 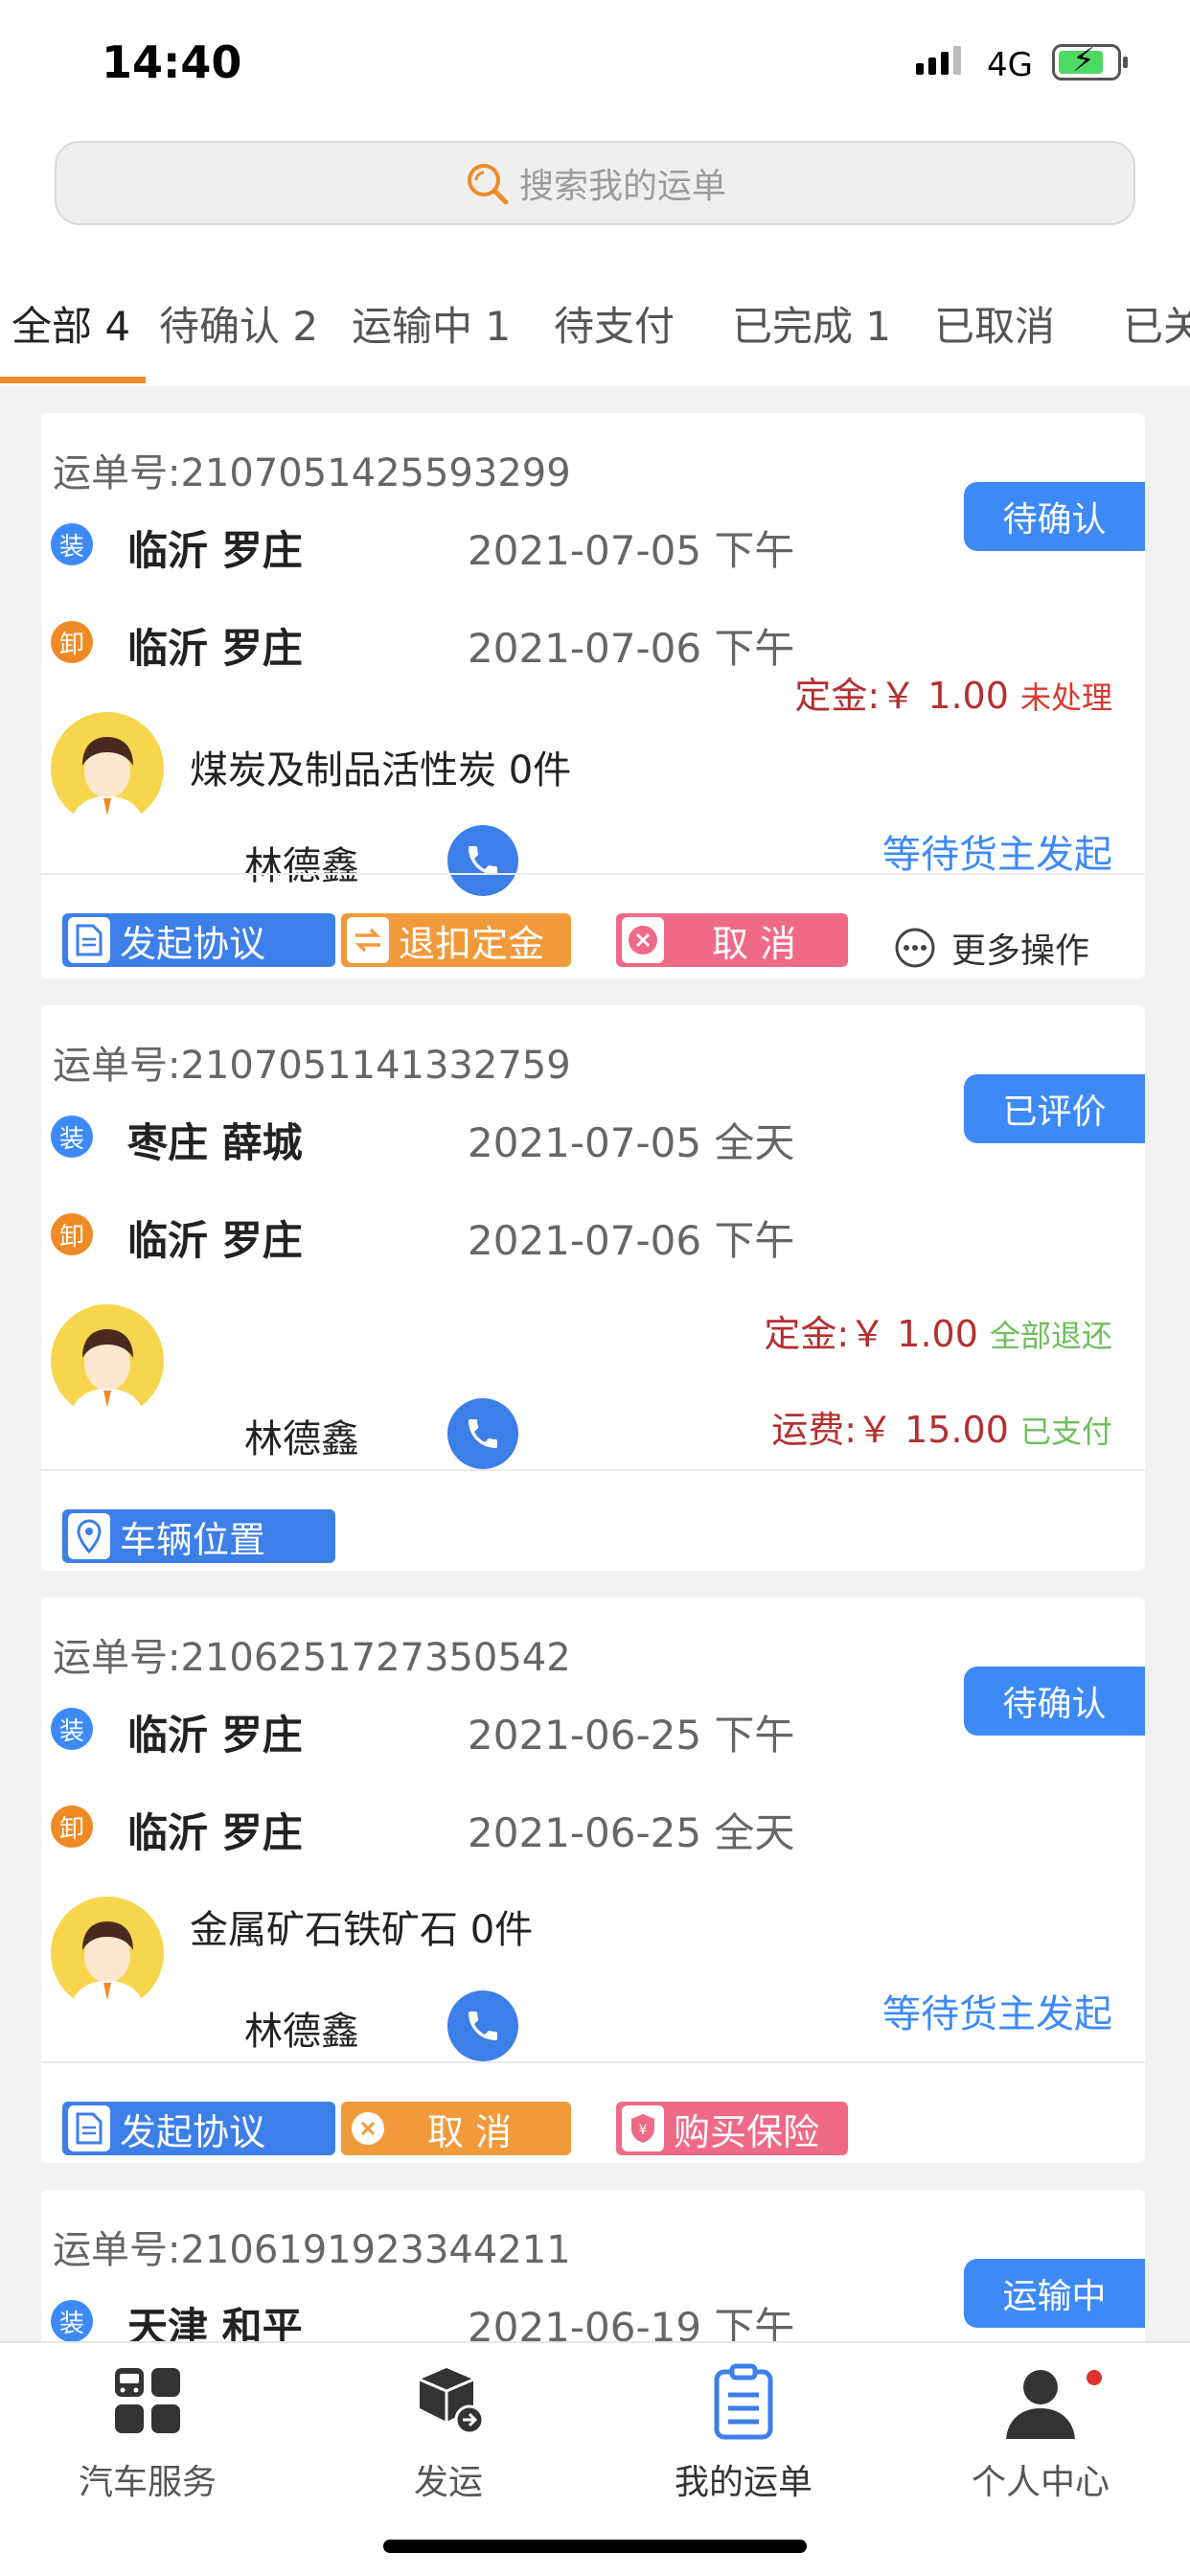 I want to click on network-label: 4G, so click(x=1010, y=65).